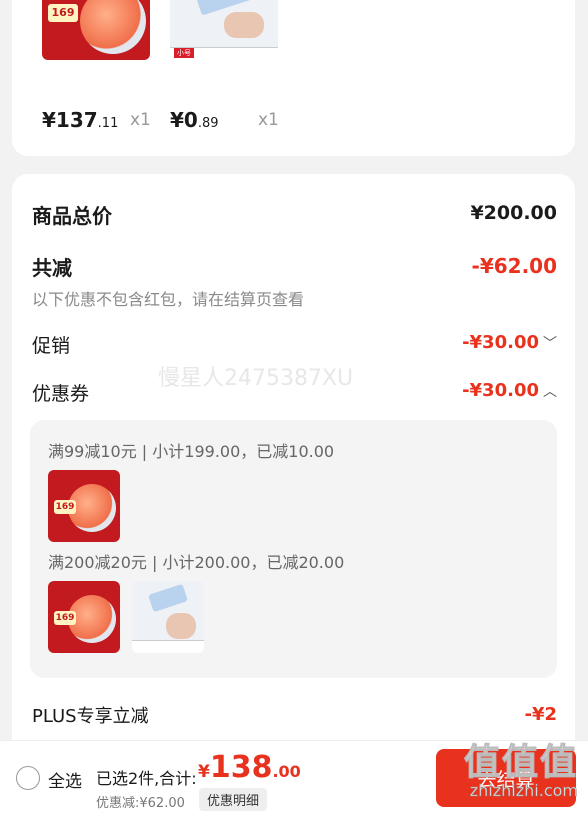  I want to click on site-brand-watermark: 值值值 zhizhizhi.com, so click(521, 767).